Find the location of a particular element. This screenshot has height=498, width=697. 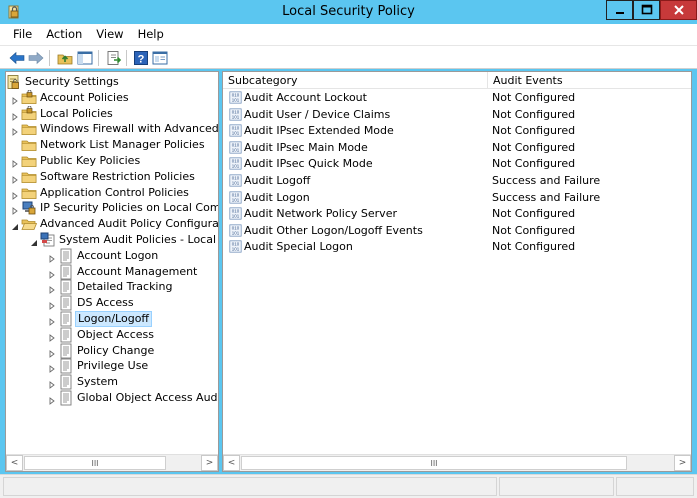

tree-item-label: Advanced Audit Policy Configuration is located at coordinates (129, 224).